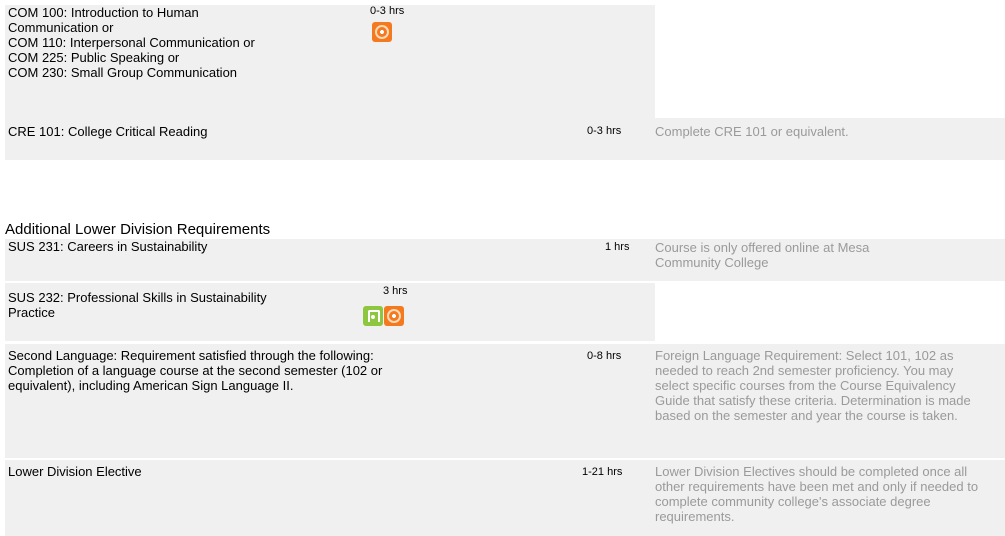  Describe the element at coordinates (604, 131) in the screenshot. I see `course-hours-cre: 0-3 hrs` at that location.